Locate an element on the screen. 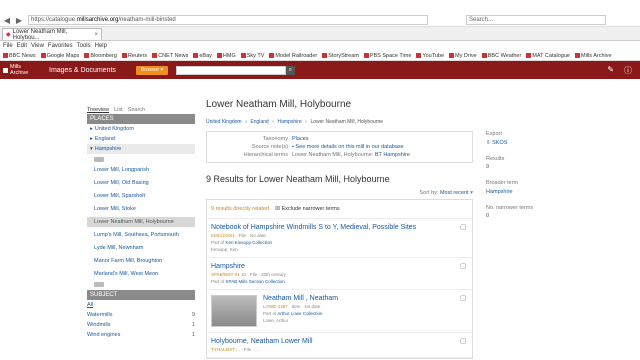 Image resolution: width=640 pixels, height=360 pixels. favorite-link: Sky TV is located at coordinates (252, 56).